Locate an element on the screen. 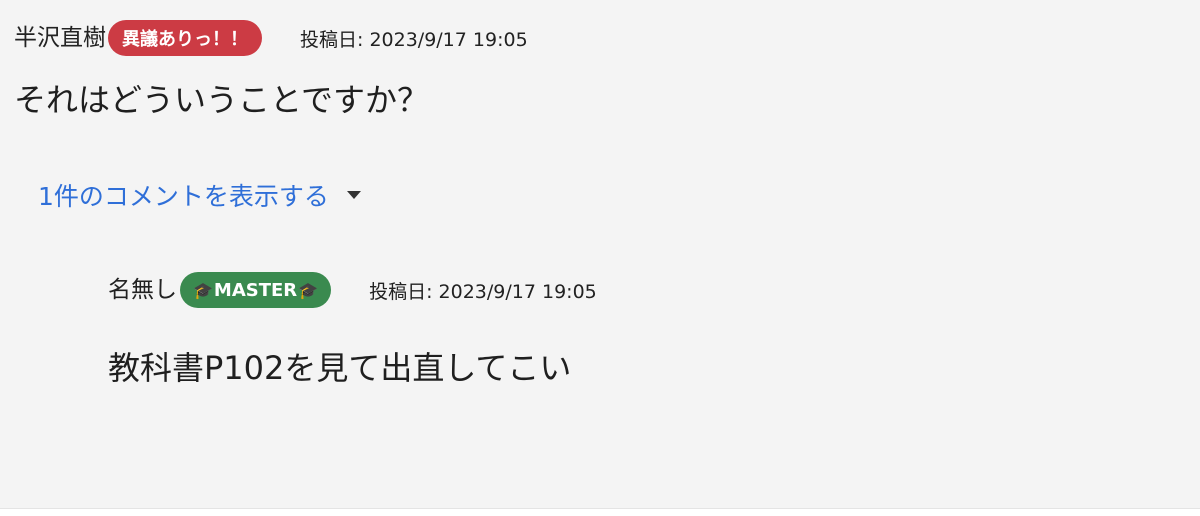  objection-badge: 異議ありっ！！ is located at coordinates (185, 38).